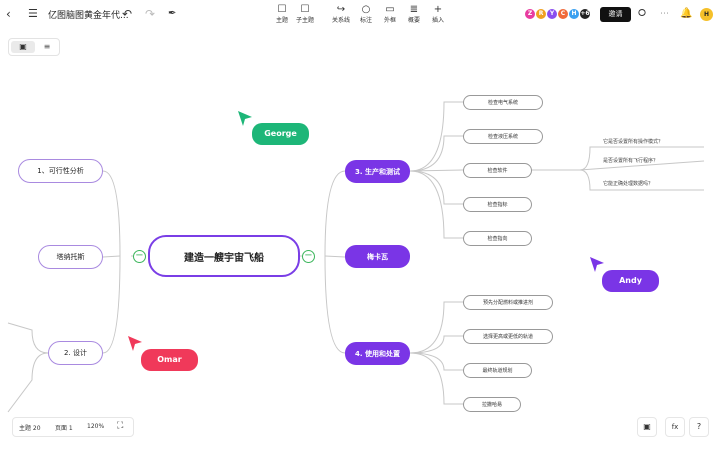 The height and width of the screenshot is (450, 720). Describe the element at coordinates (633, 141) in the screenshot. I see `note-text: 它是否设置所有操作模式？` at that location.